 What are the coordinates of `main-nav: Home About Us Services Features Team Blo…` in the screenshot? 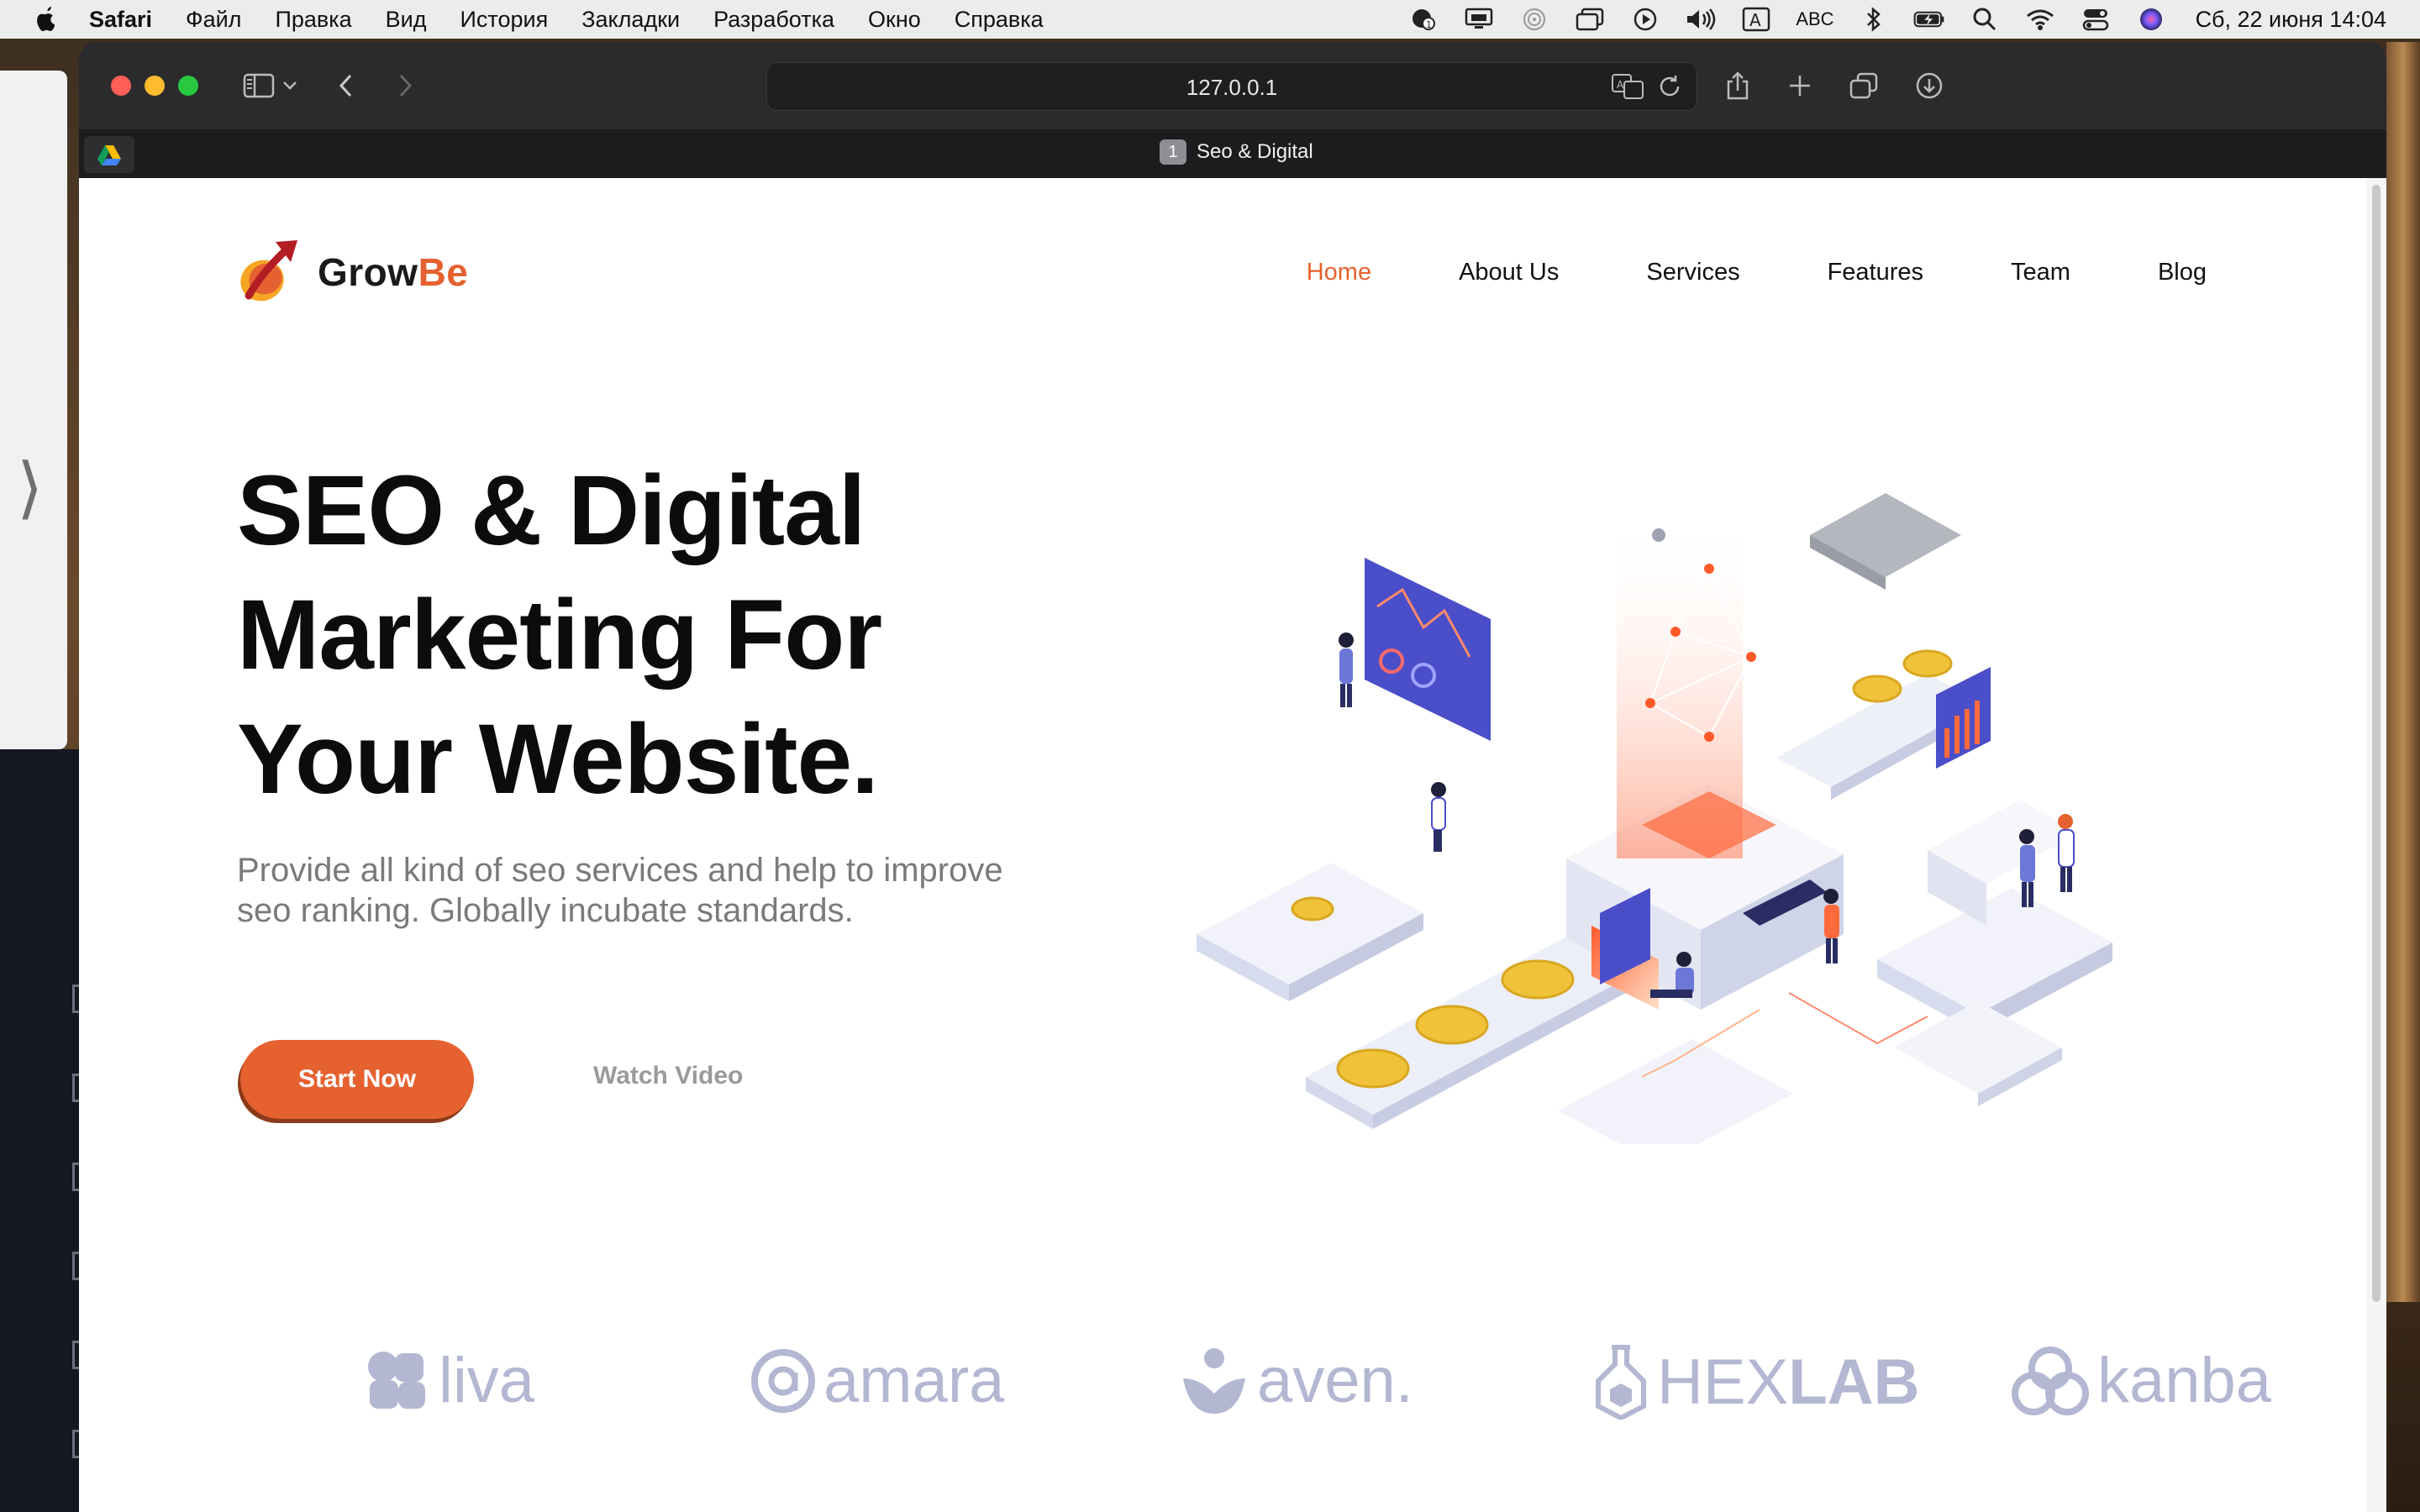 It's located at (1713, 272).